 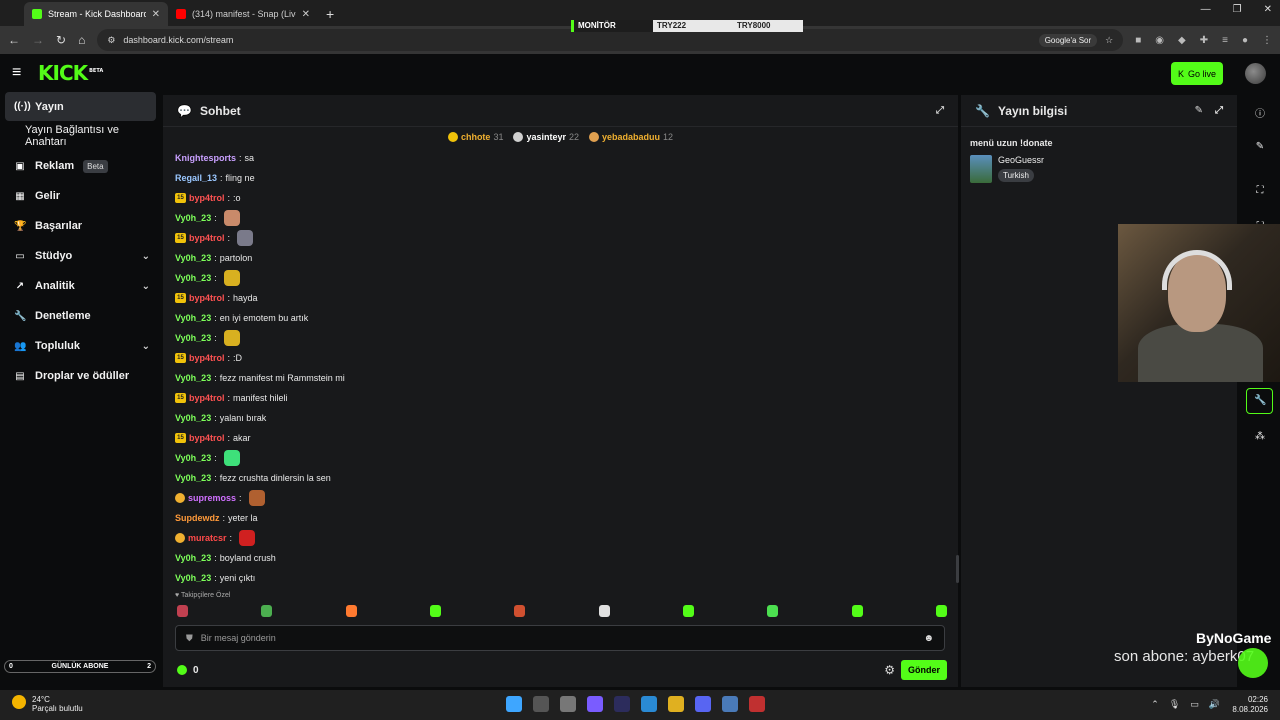 I want to click on sidebar-item-analitik: ↗ Analitik ⌄, so click(x=81, y=286).